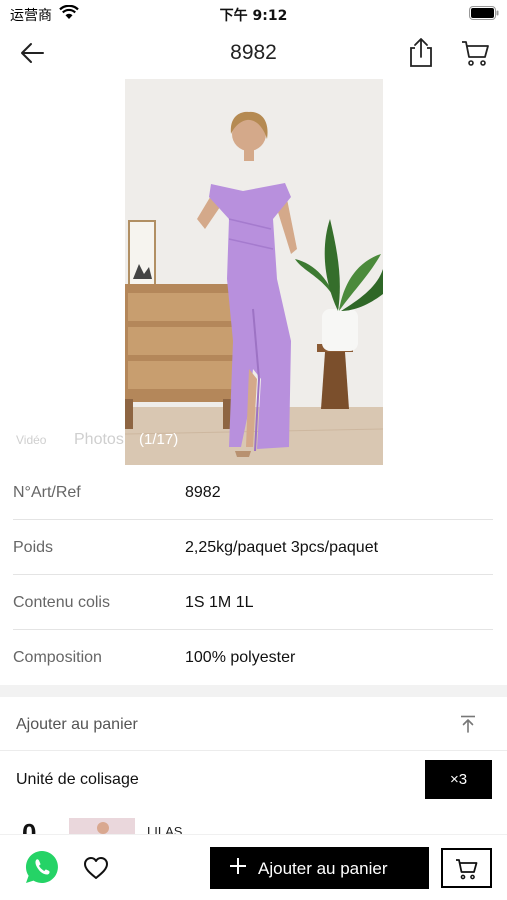  I want to click on header: 8982, so click(253, 53).